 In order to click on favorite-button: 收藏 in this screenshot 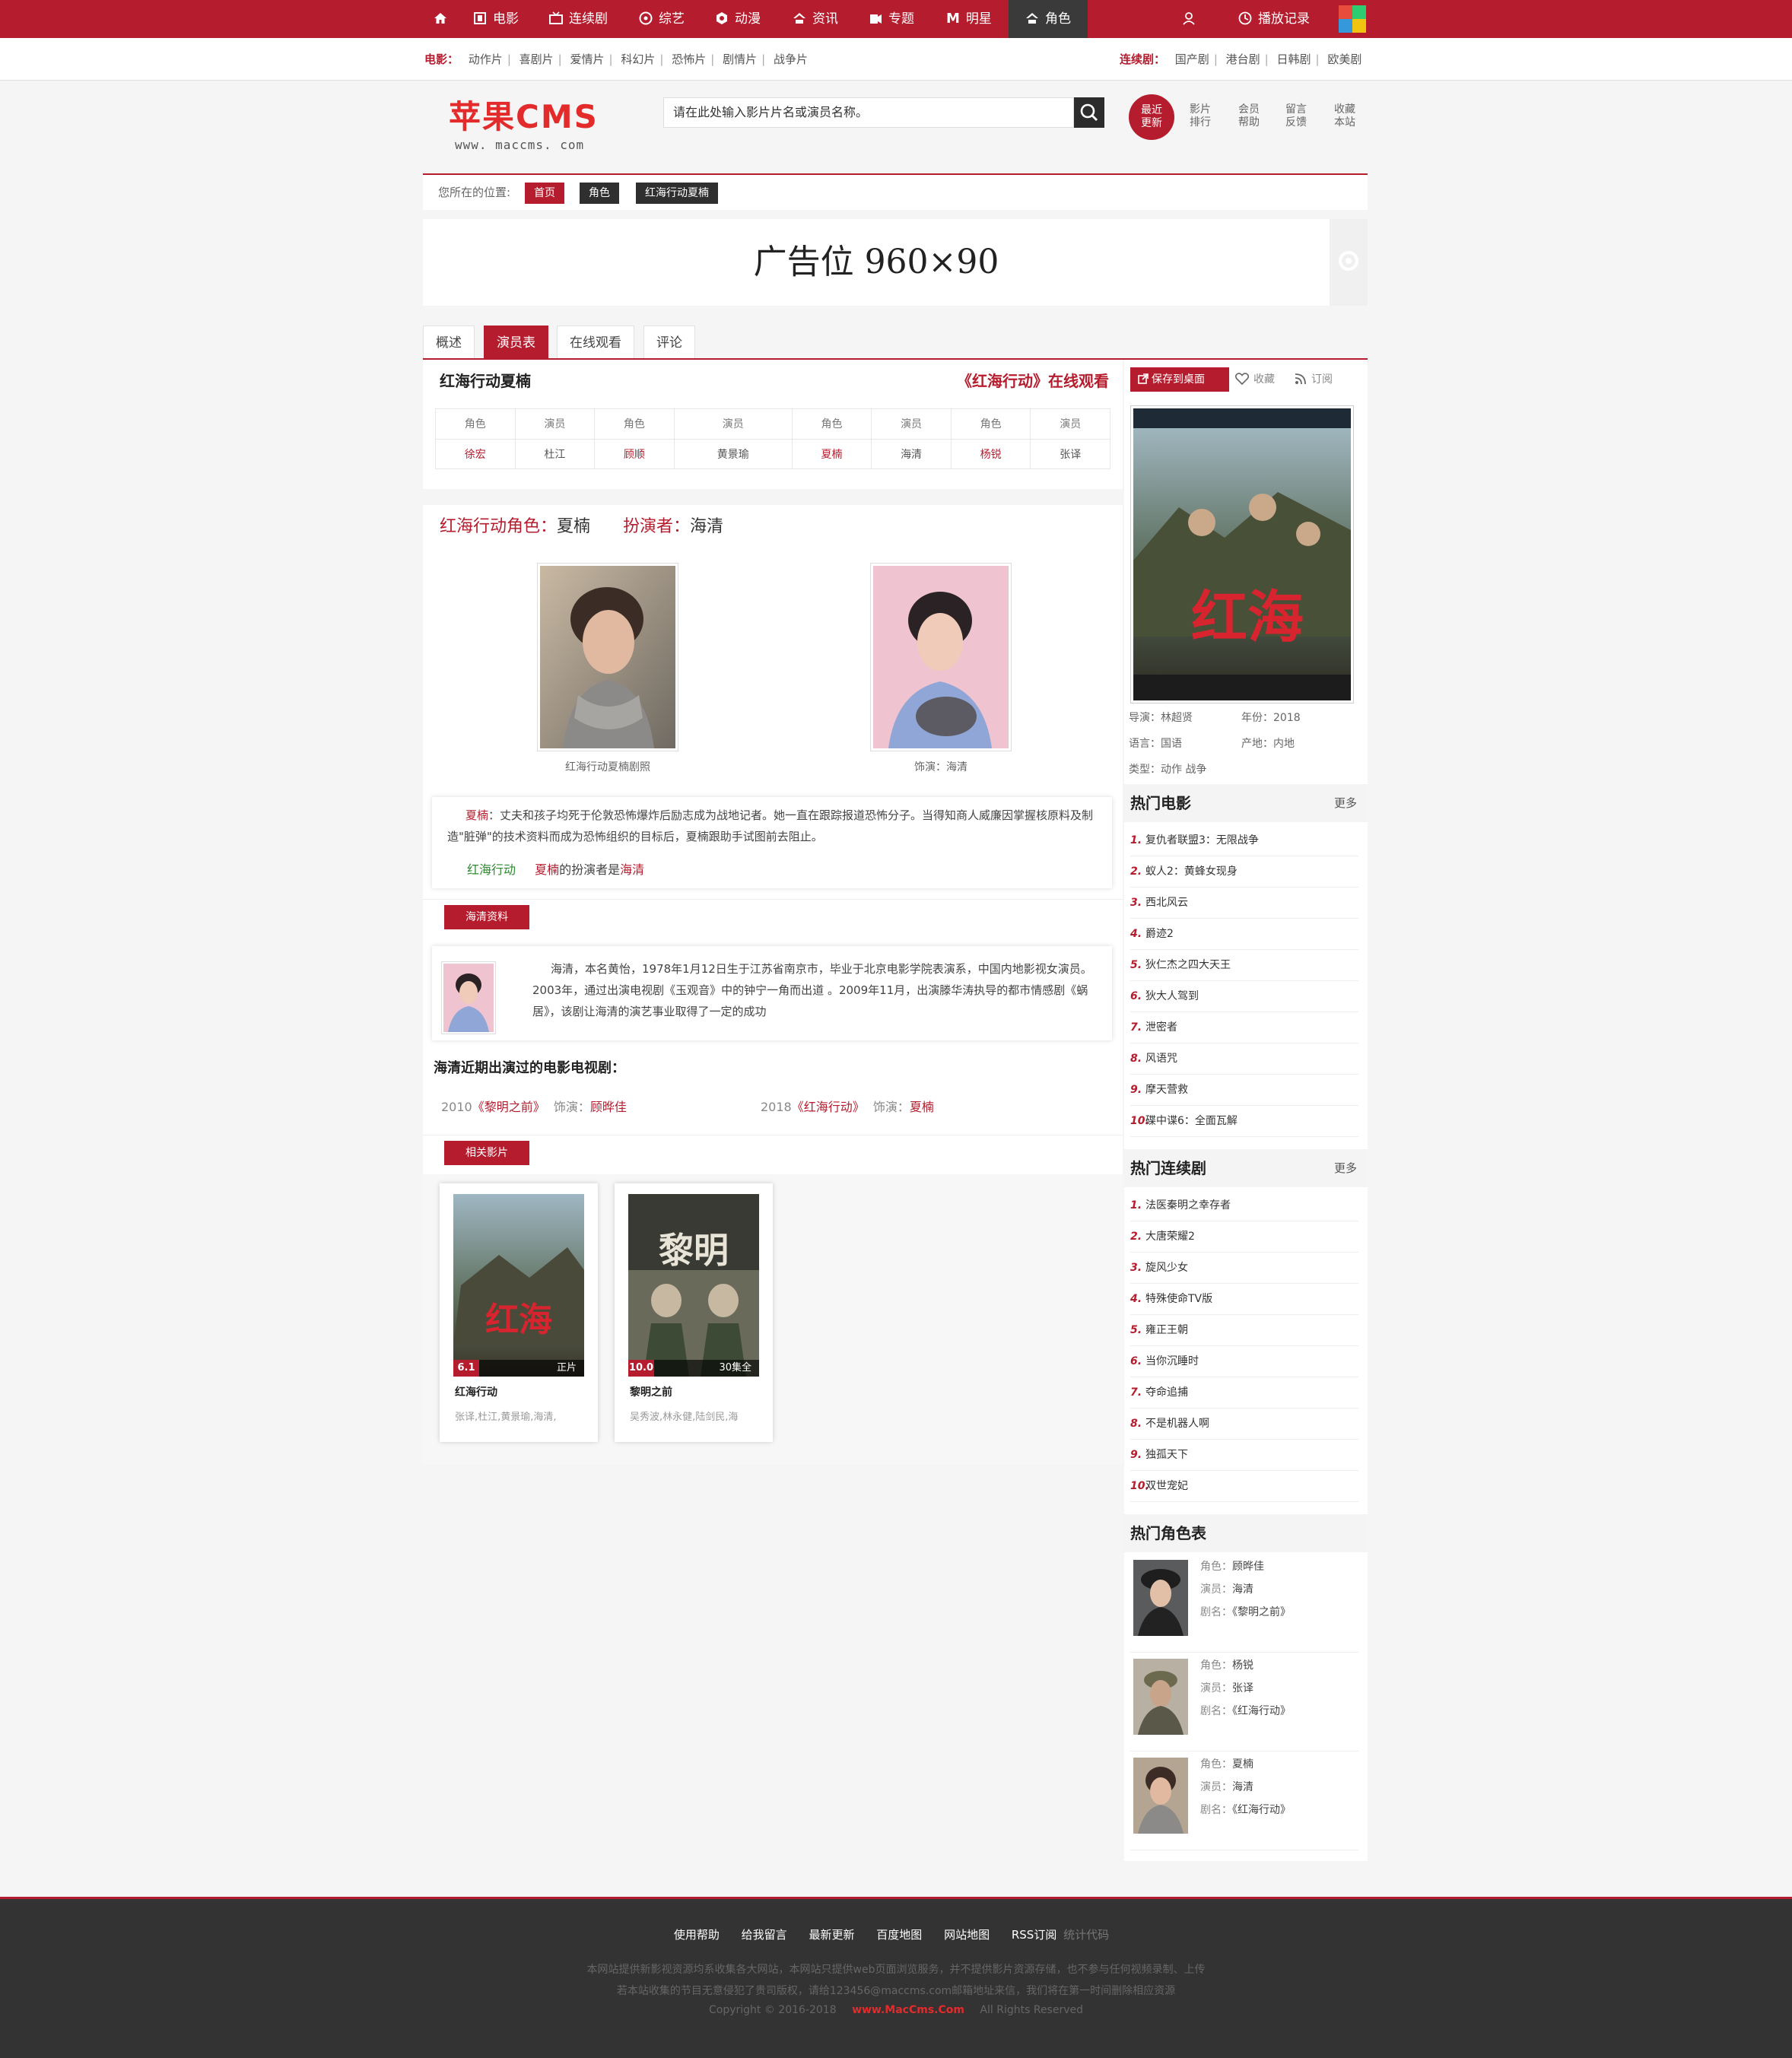, I will do `click(1254, 379)`.